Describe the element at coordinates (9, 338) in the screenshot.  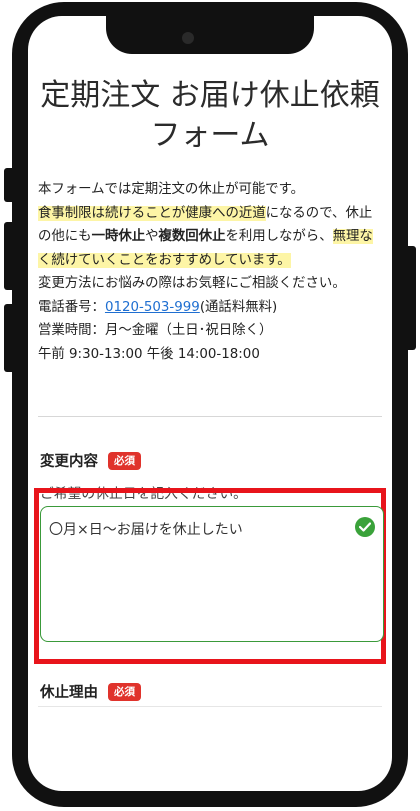
I see `volume-down-button` at that location.